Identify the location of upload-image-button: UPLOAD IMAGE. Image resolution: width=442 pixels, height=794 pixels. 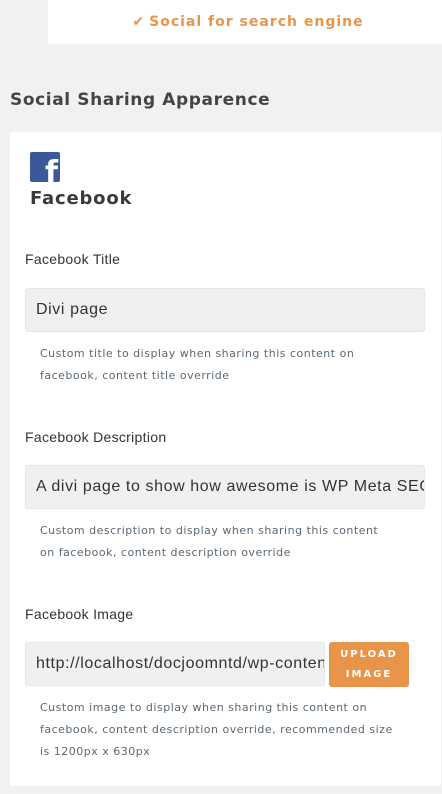
(369, 664).